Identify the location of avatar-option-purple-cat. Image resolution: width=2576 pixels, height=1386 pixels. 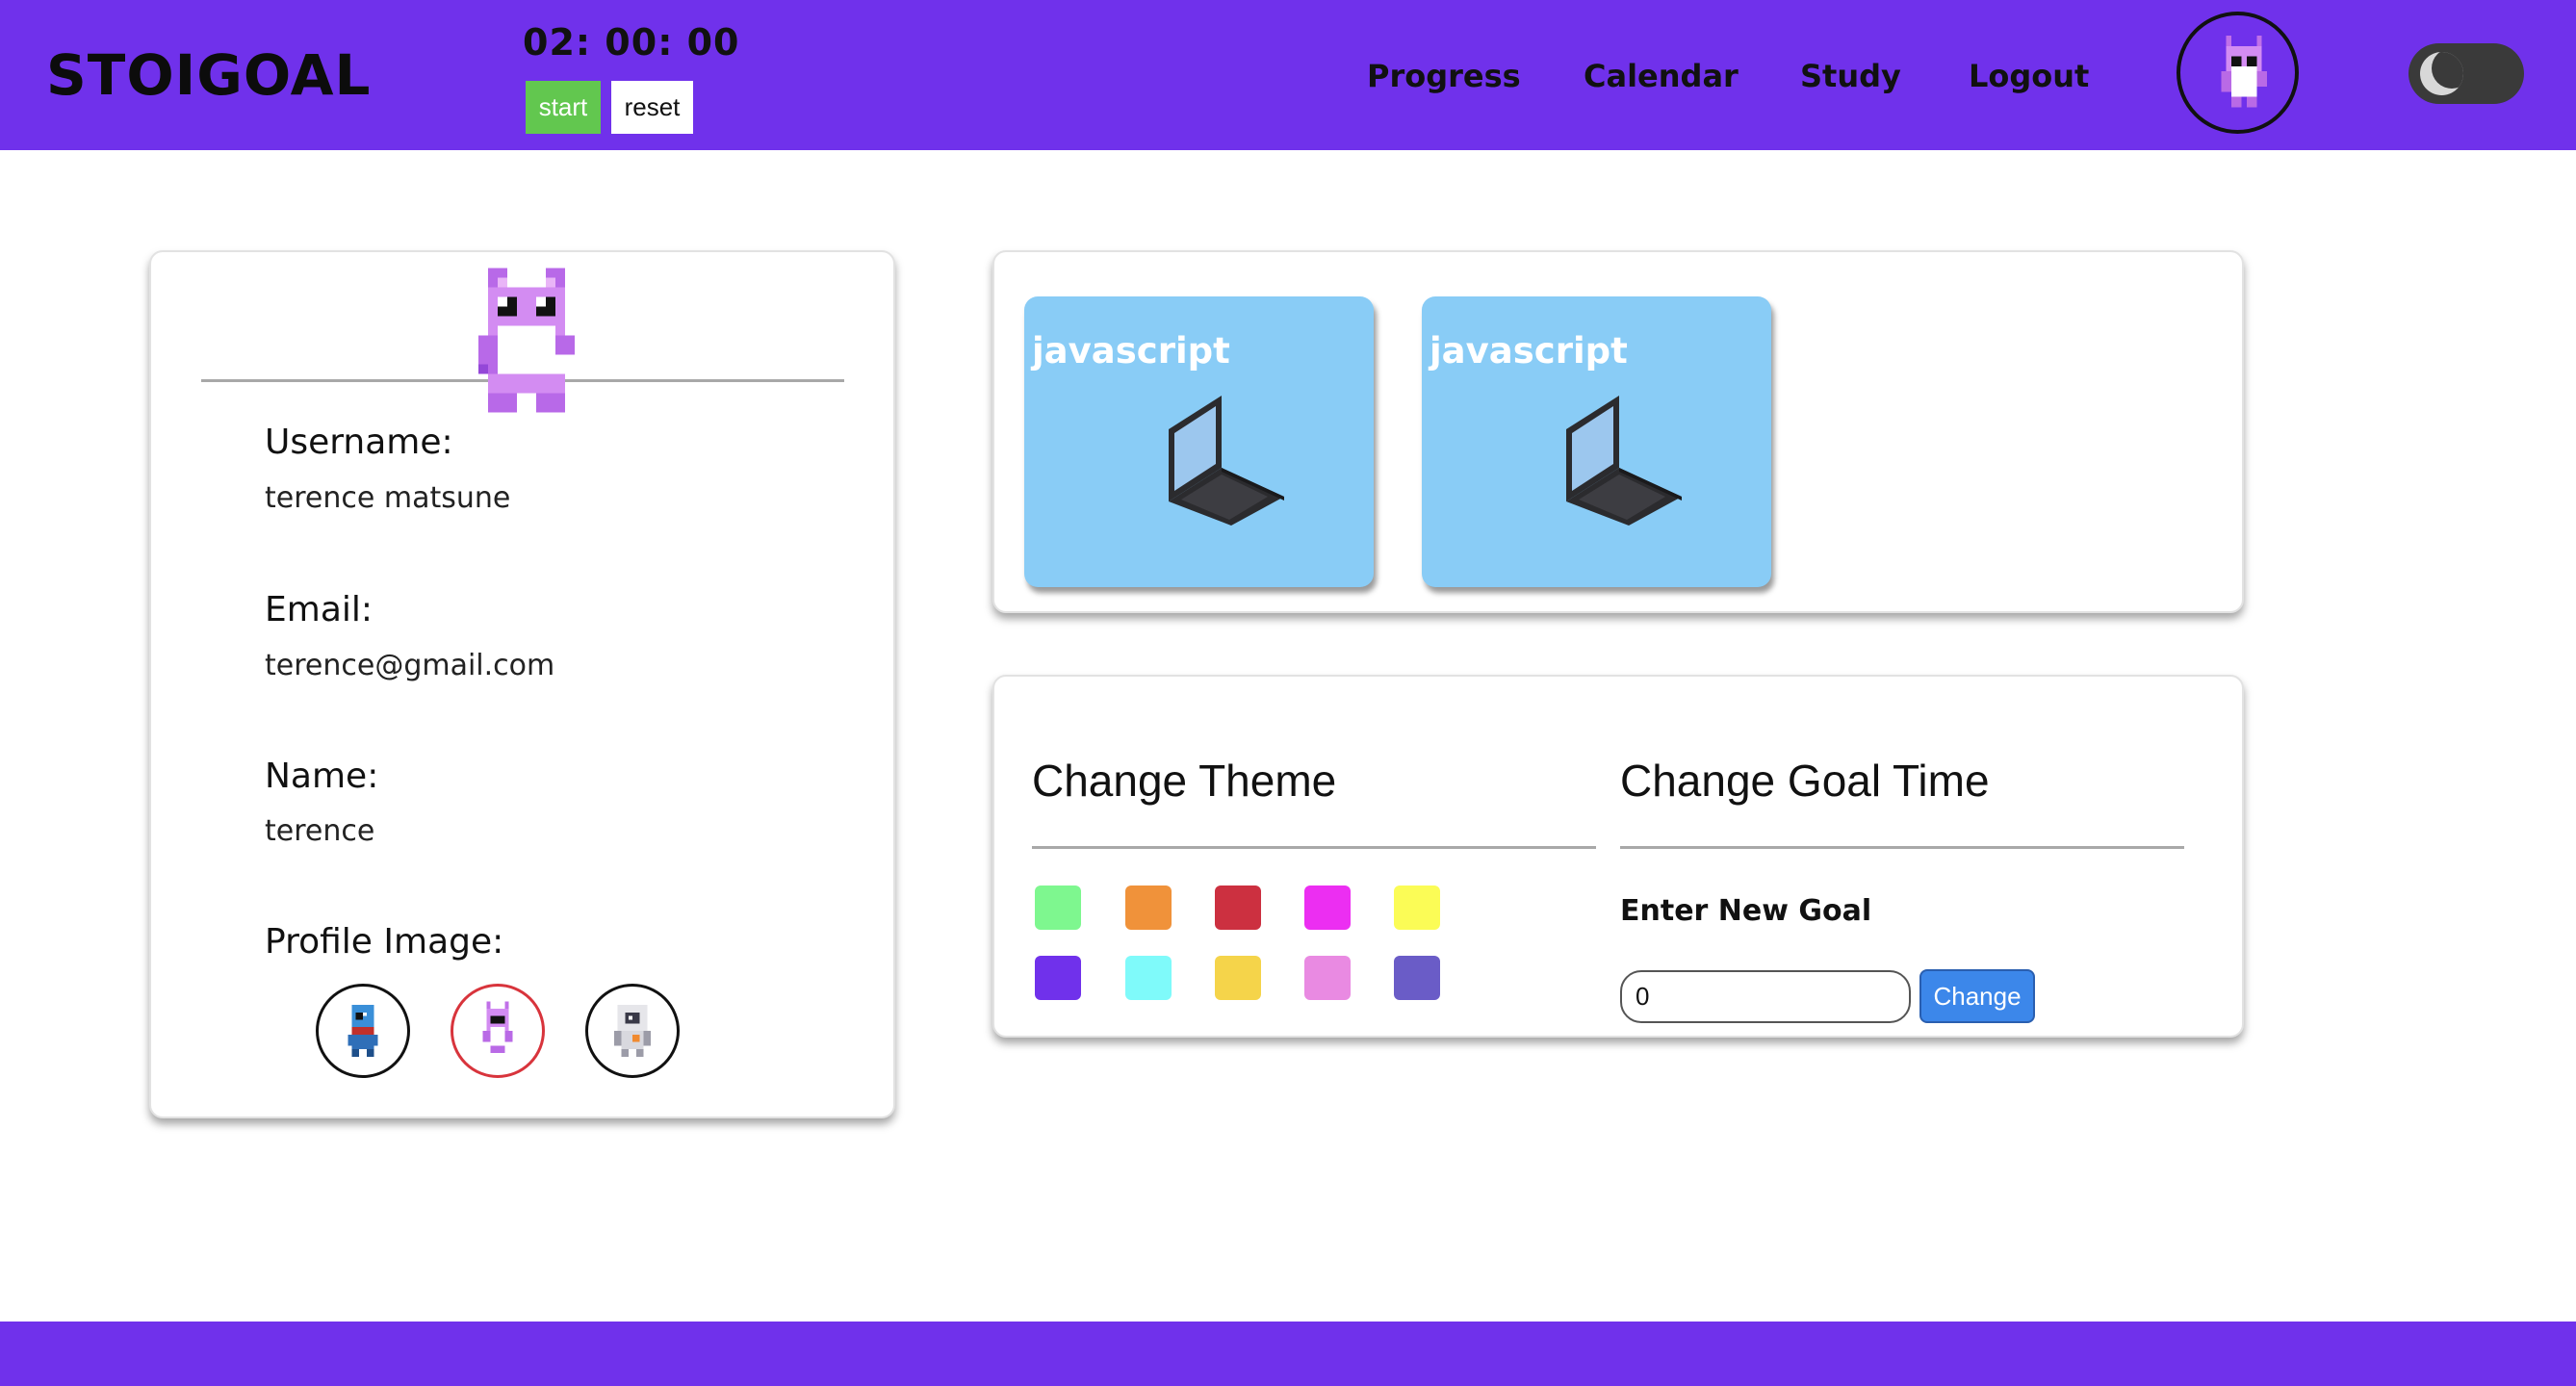
(498, 1031).